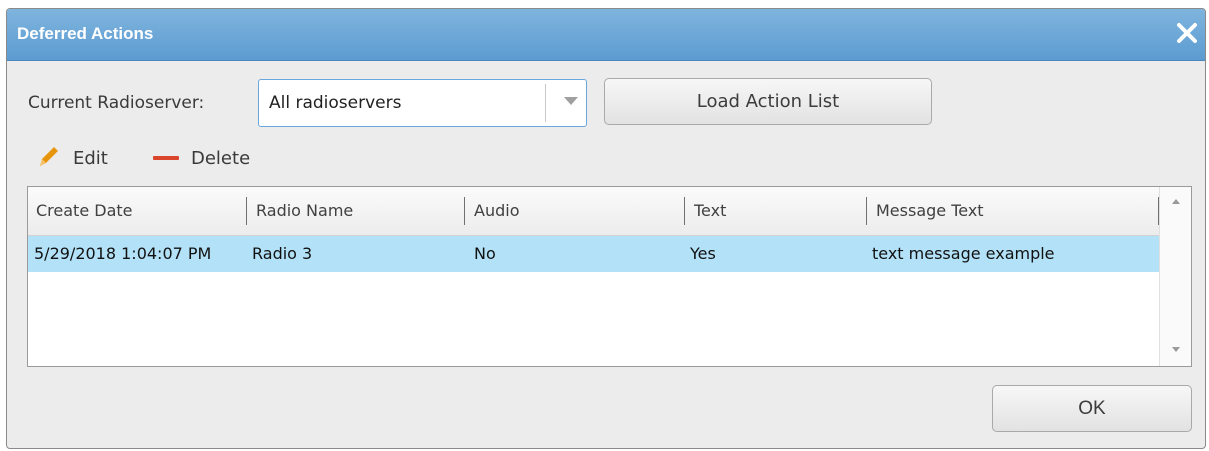 This screenshot has width=1209, height=451. Describe the element at coordinates (221, 158) in the screenshot. I see `delete-label: Delete` at that location.